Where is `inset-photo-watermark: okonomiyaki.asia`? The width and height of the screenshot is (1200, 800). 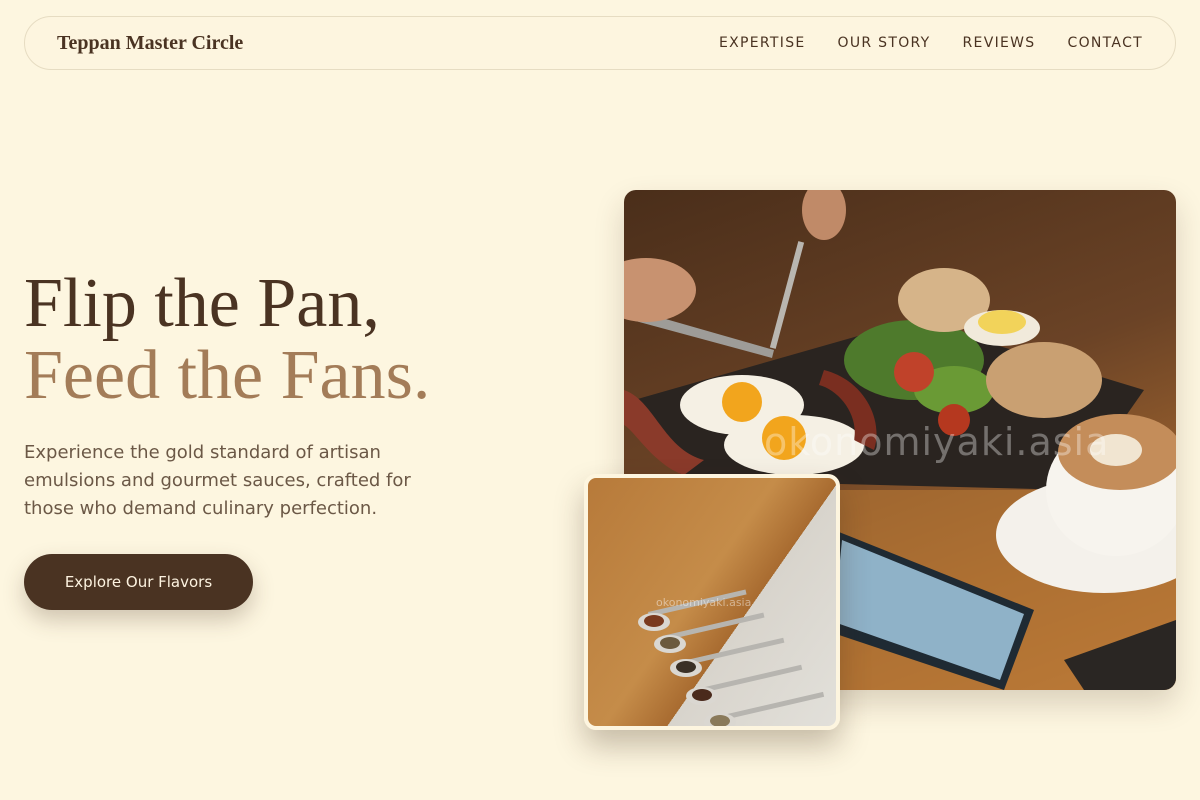
inset-photo-watermark: okonomiyaki.asia is located at coordinates (704, 602).